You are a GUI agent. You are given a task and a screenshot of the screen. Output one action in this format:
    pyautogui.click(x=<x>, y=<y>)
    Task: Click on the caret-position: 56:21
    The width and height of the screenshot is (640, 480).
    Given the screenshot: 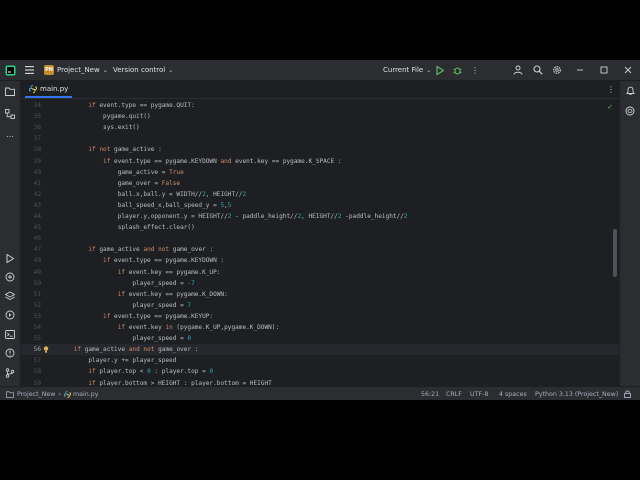 What is the action you would take?
    pyautogui.click(x=430, y=393)
    